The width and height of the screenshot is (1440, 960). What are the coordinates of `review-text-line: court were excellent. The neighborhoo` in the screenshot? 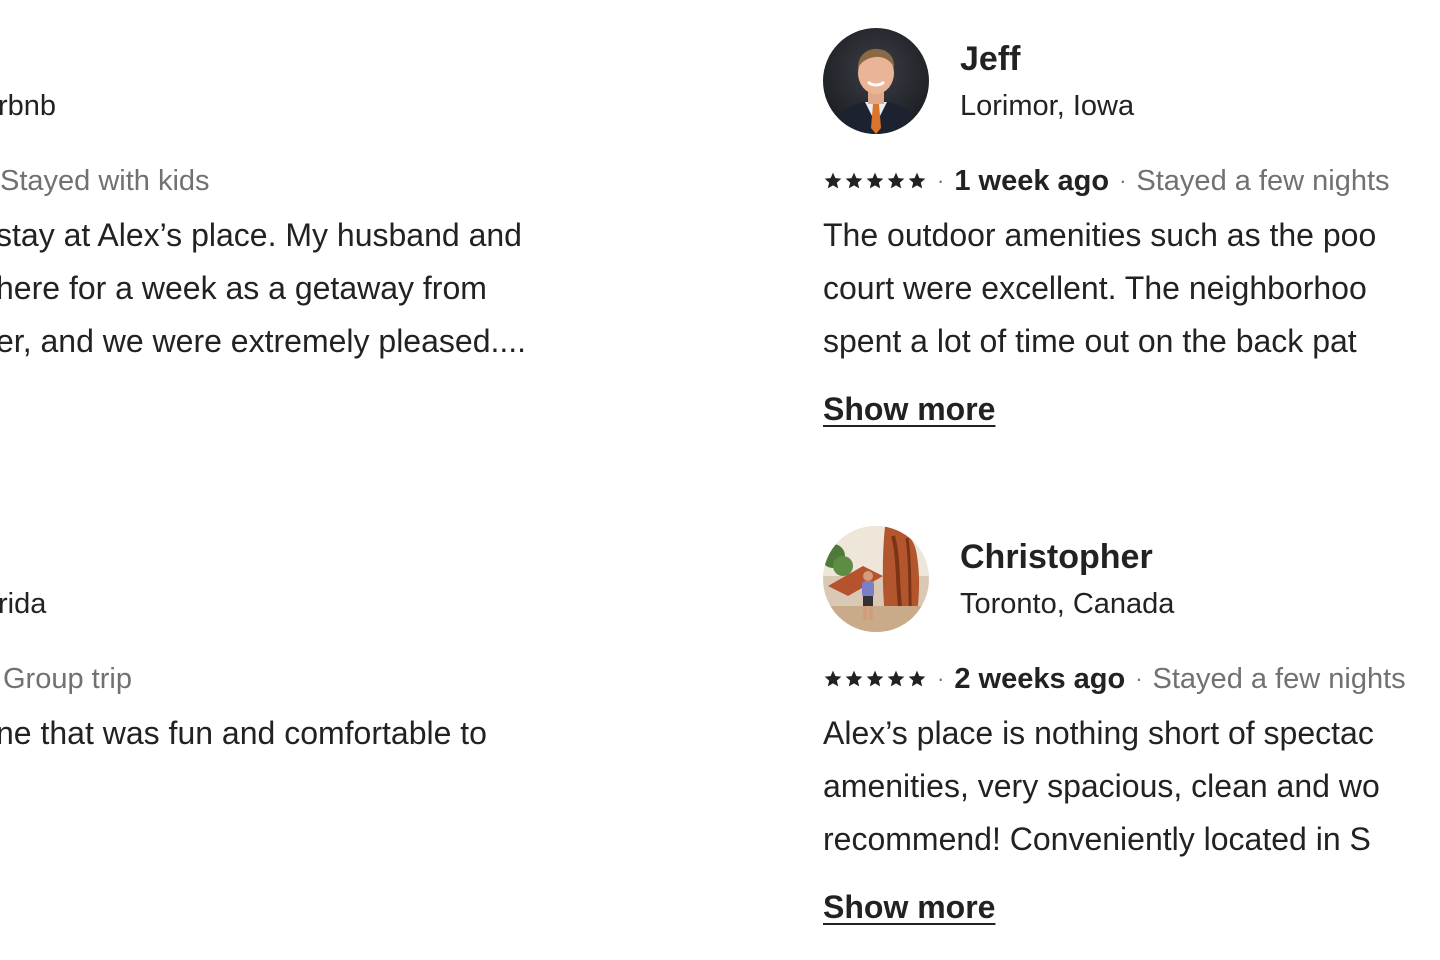 It's located at (1095, 288).